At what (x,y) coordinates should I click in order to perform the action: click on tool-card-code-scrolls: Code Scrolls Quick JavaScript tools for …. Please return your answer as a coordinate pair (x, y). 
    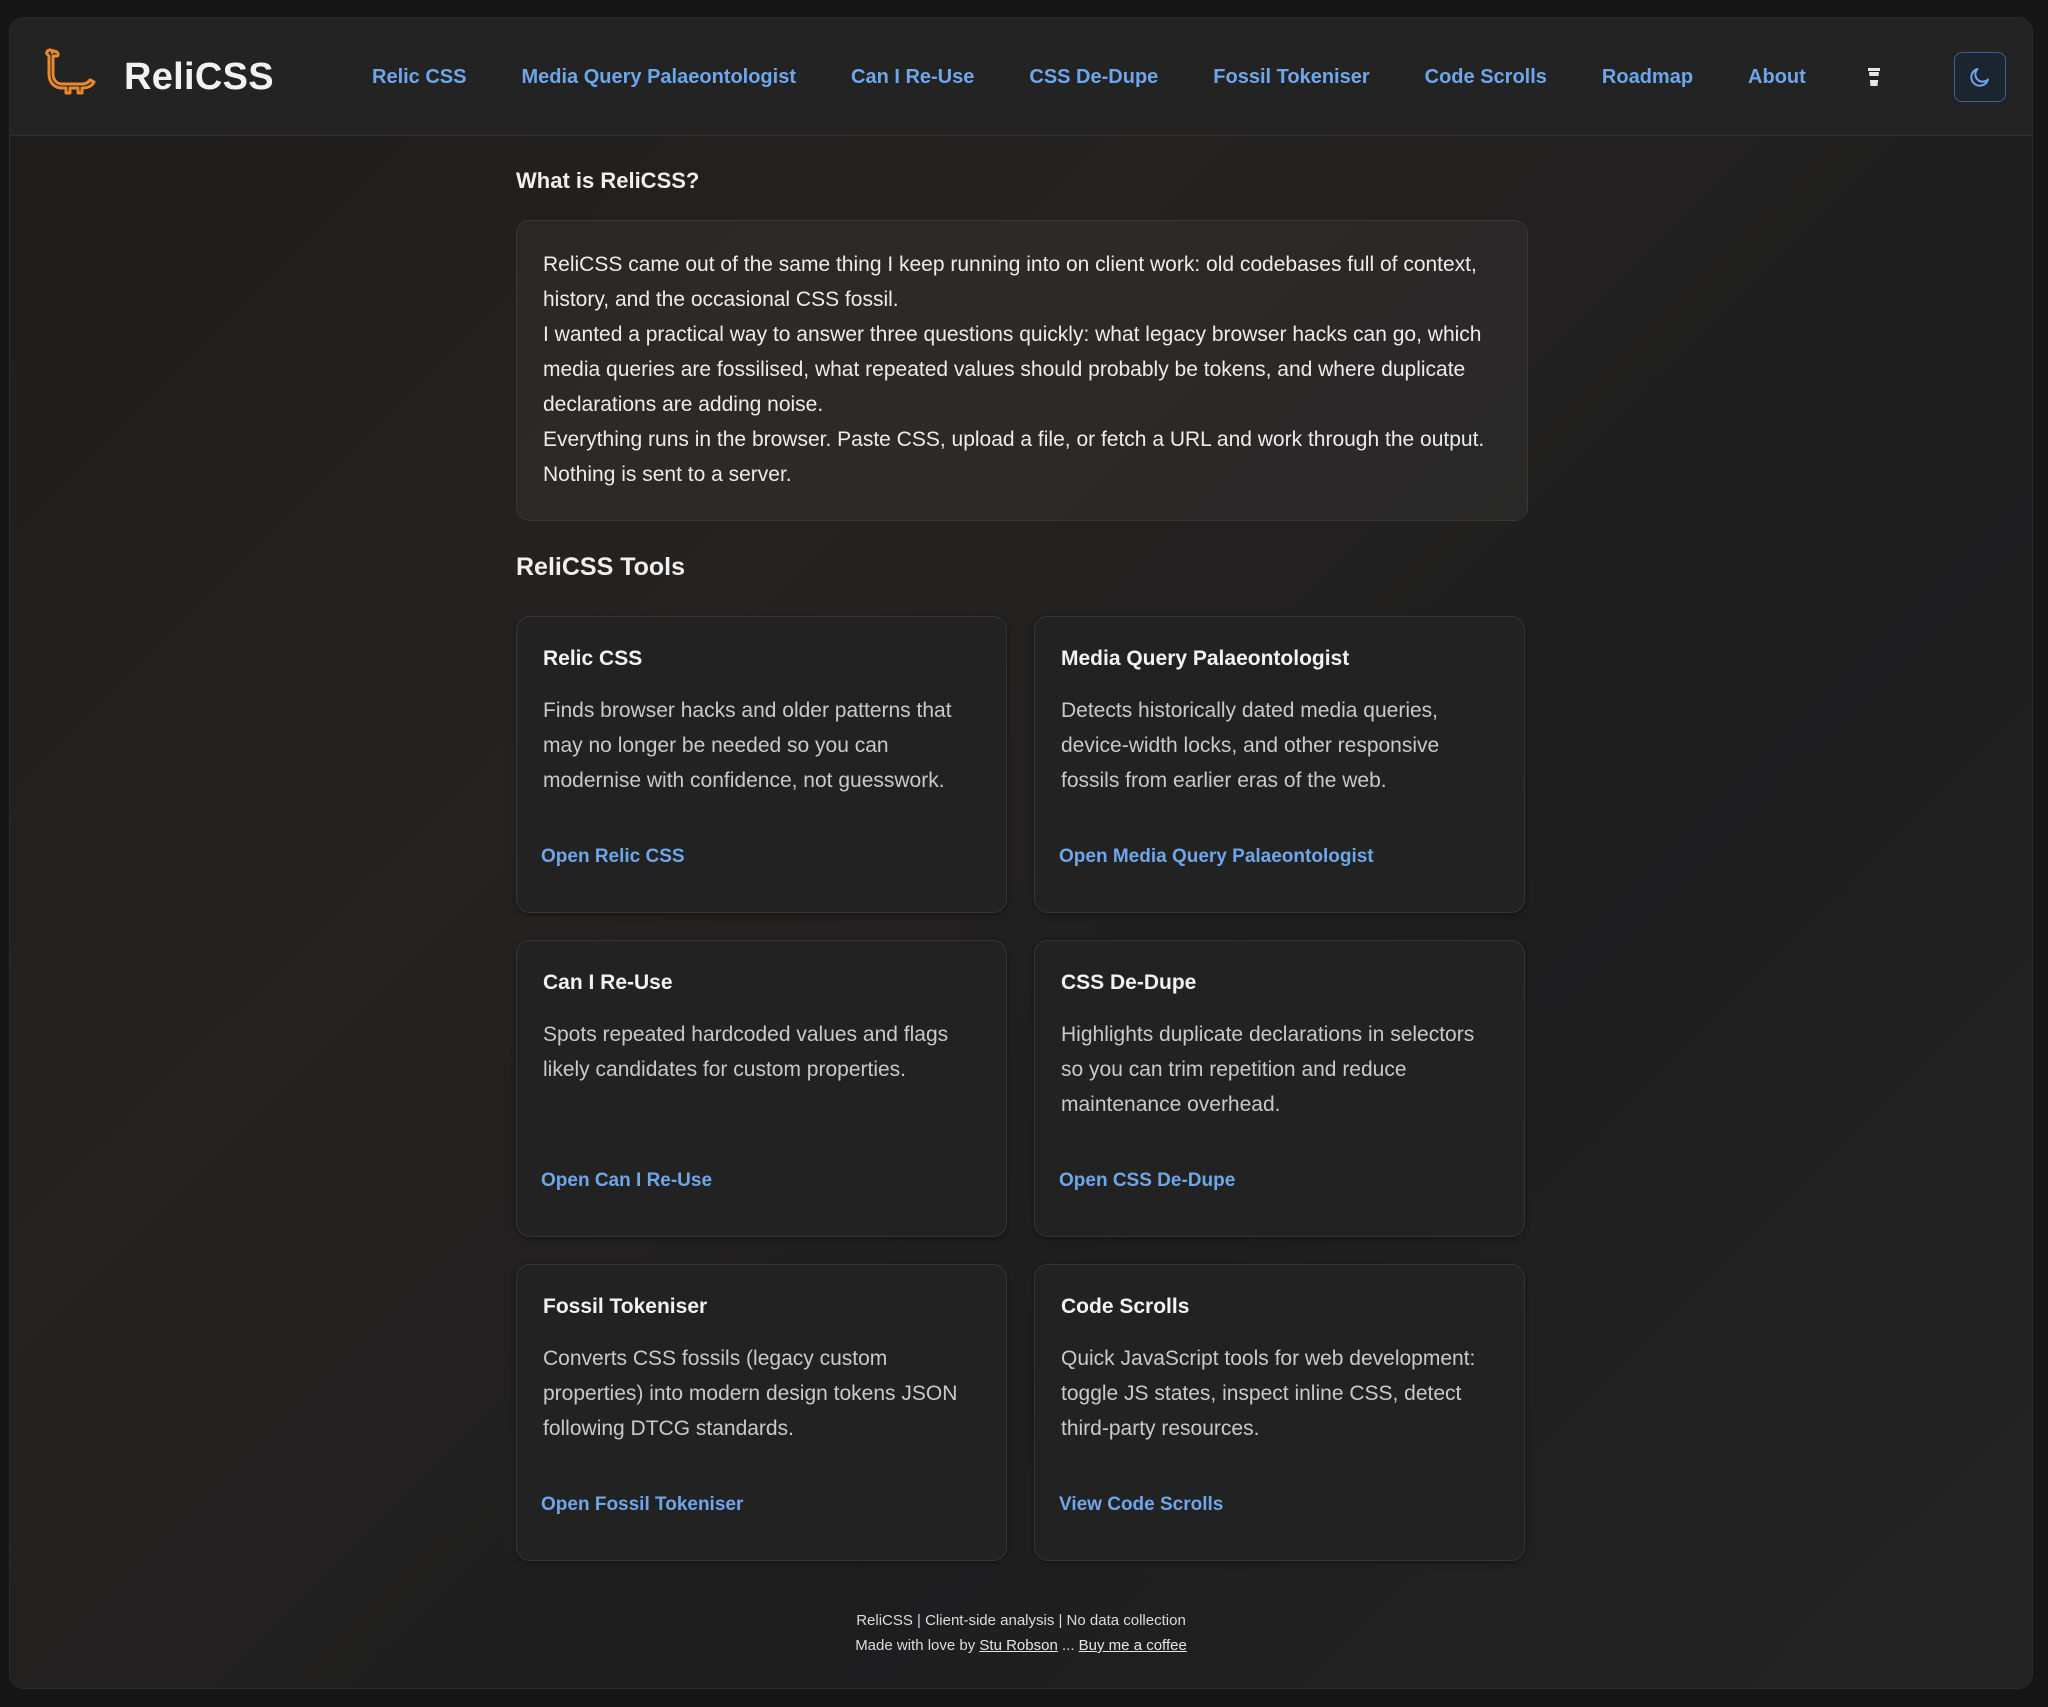
    Looking at the image, I should click on (1279, 1412).